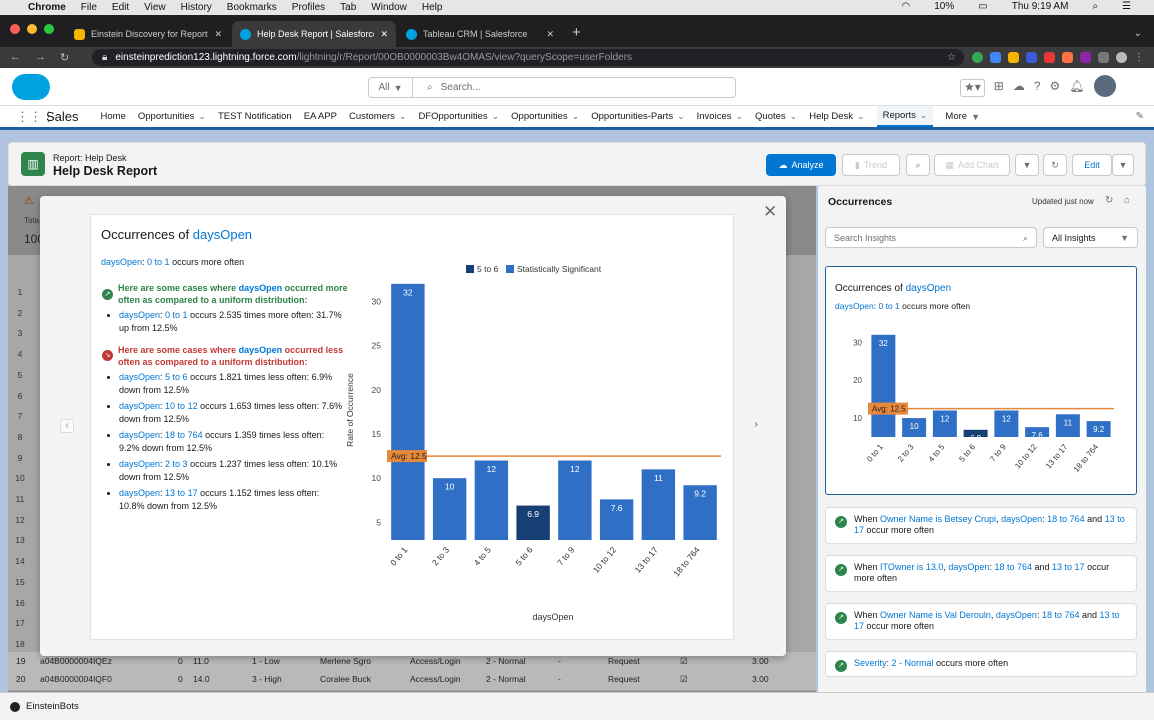 The image size is (1154, 720). I want to click on item-range-link: 10 to 12, so click(181, 406).